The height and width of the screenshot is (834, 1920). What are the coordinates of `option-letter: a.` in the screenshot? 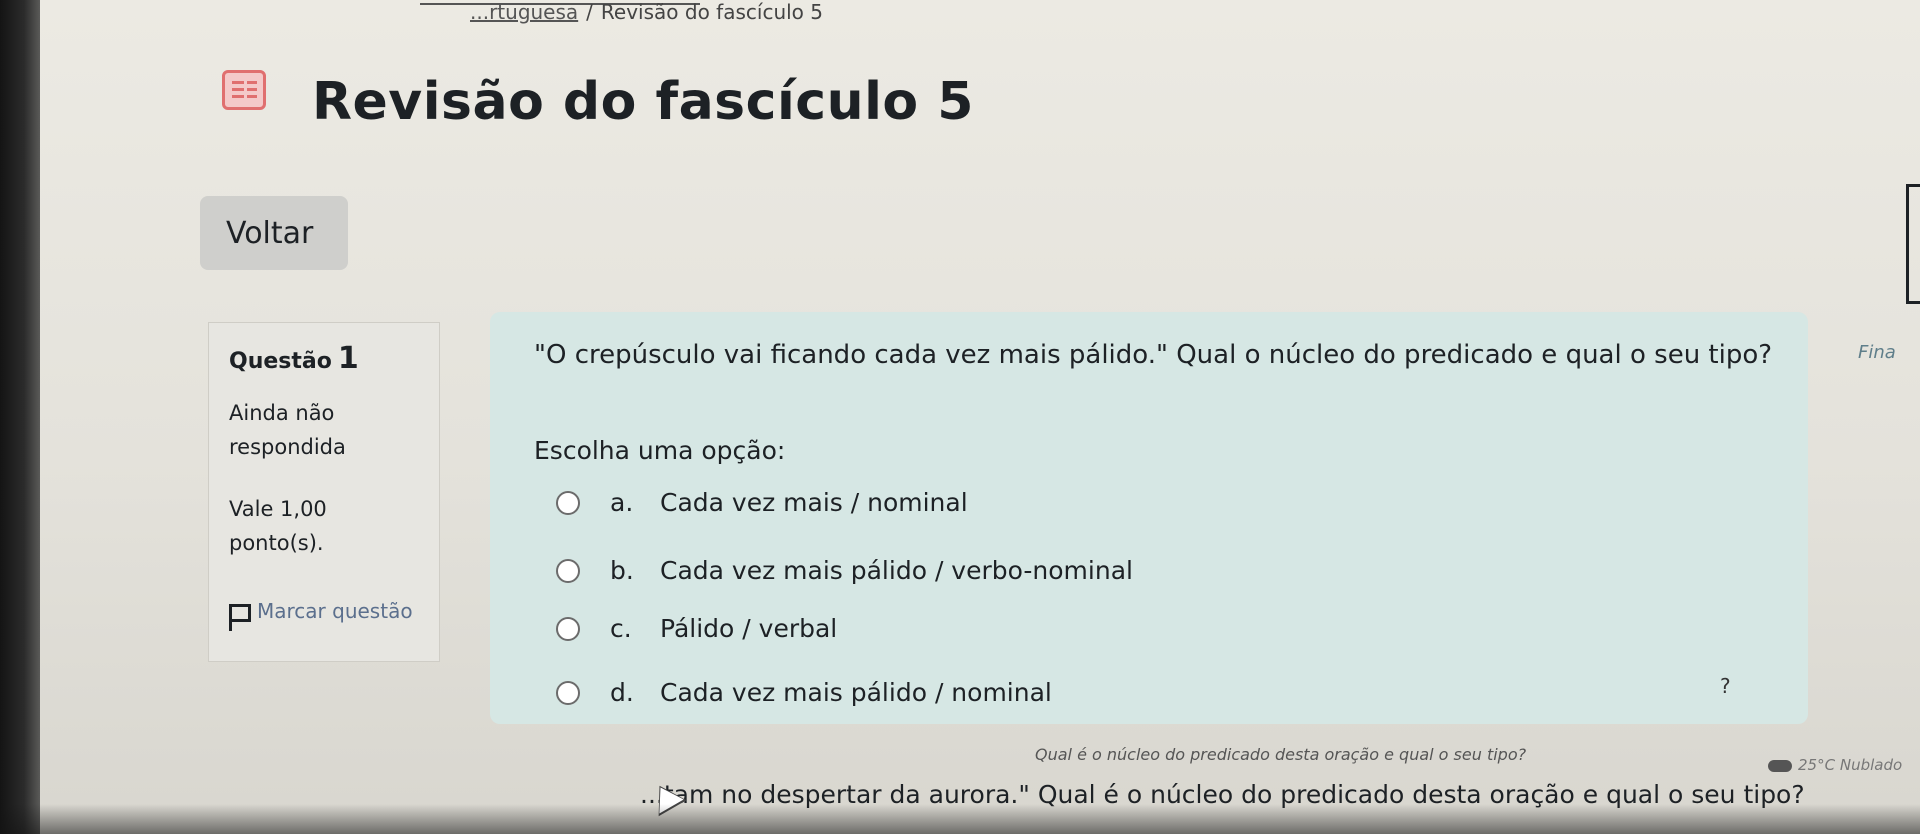 It's located at (622, 502).